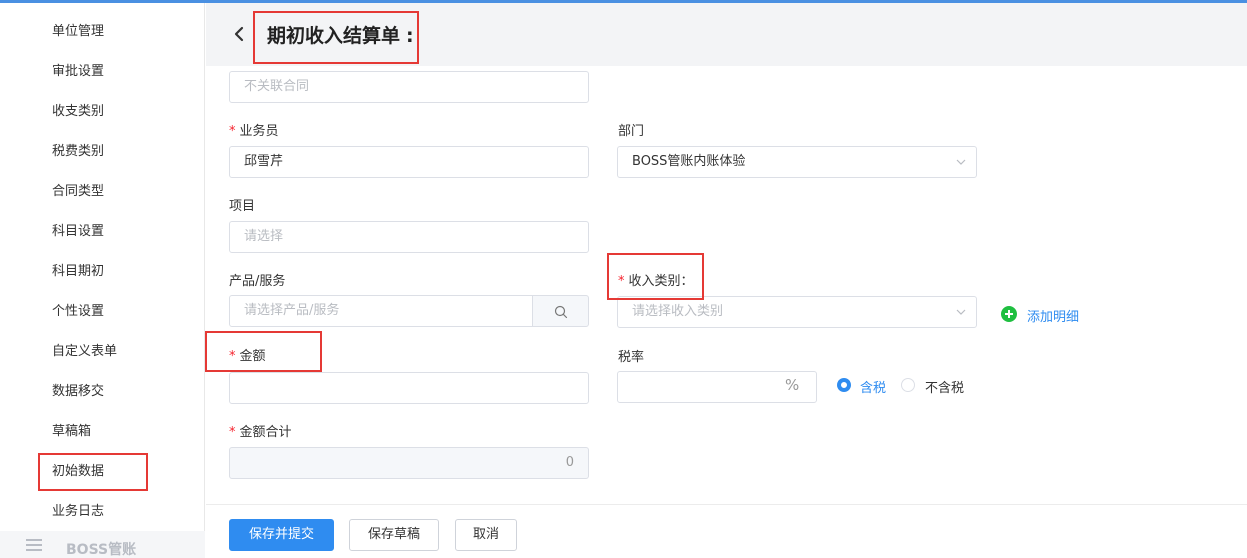  What do you see at coordinates (334, 36) in the screenshot?
I see `page-title-text: 期初收入结算单` at bounding box center [334, 36].